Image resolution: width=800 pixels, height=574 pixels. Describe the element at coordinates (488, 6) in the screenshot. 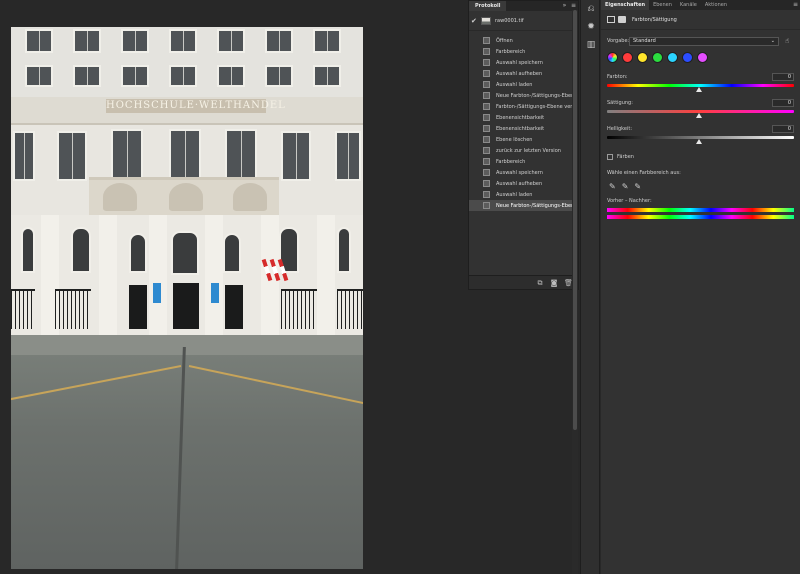

I see `tab-protokoll: Protokoll` at that location.